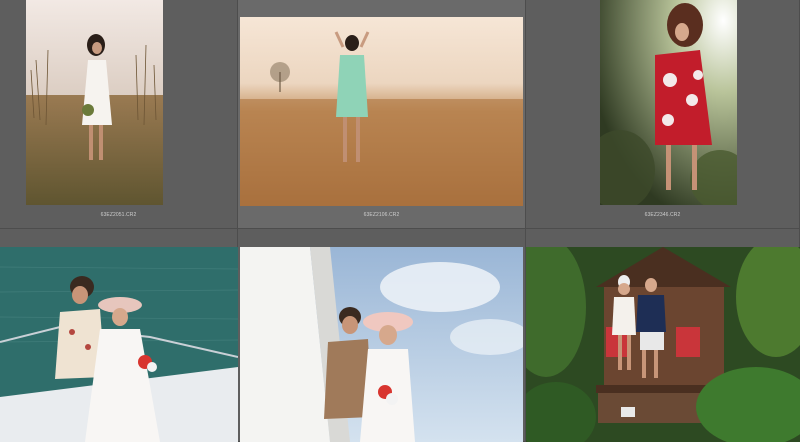 This screenshot has width=800, height=442. I want to click on thumbnail-filename: 63EZ2051.CR2, so click(118, 215).